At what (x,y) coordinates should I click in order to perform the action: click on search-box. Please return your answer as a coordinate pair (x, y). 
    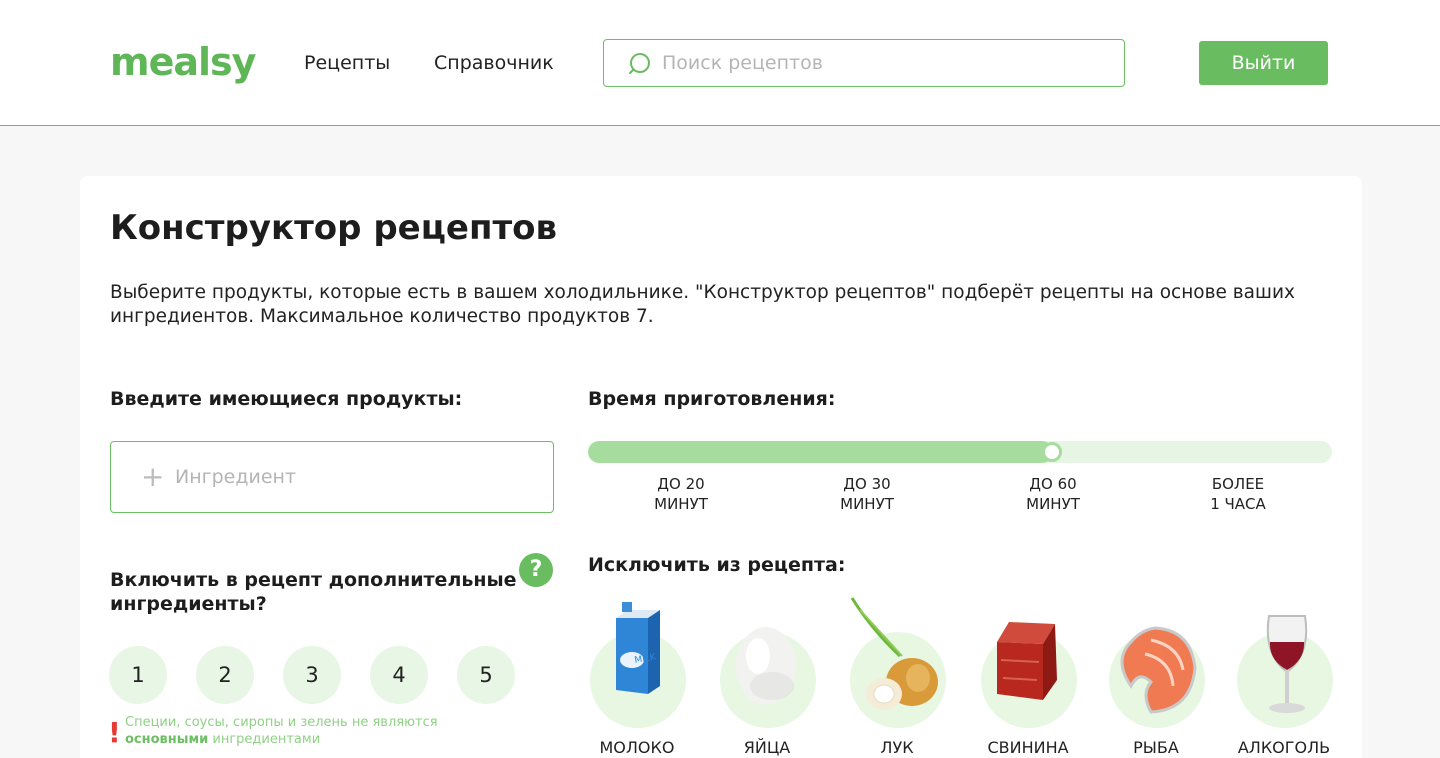
    Looking at the image, I should click on (864, 63).